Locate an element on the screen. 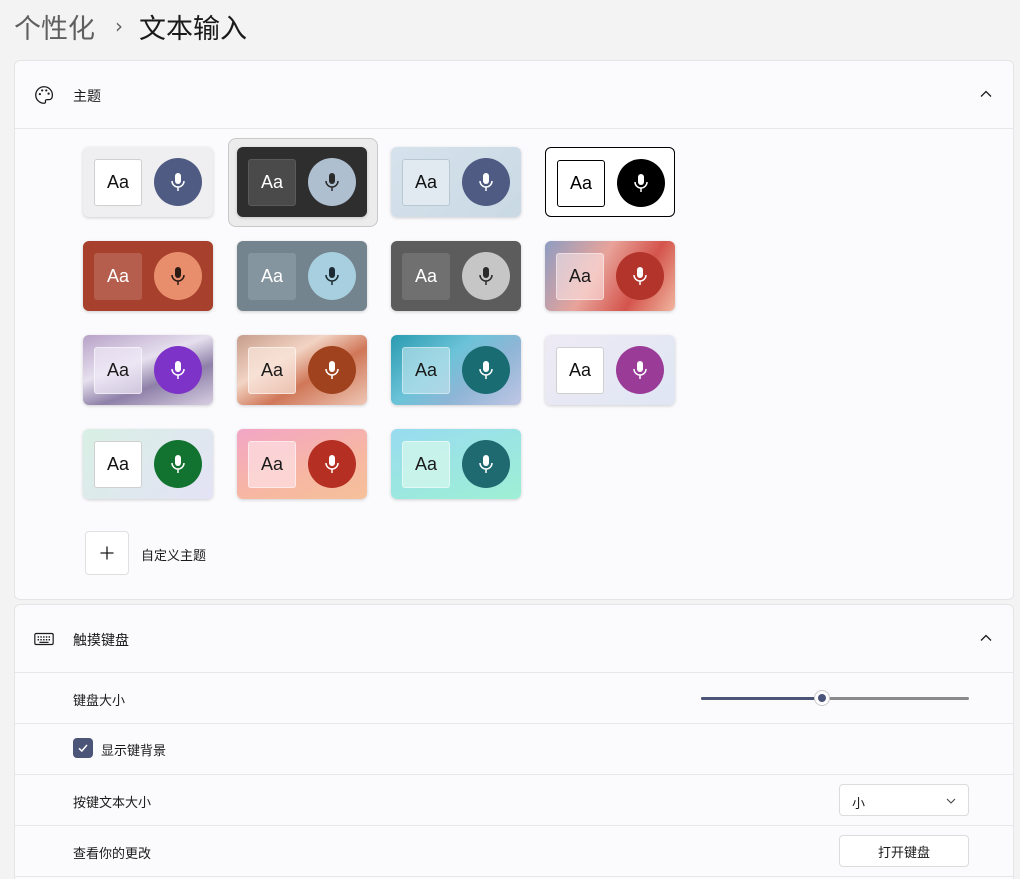  palette-icon is located at coordinates (44, 95).